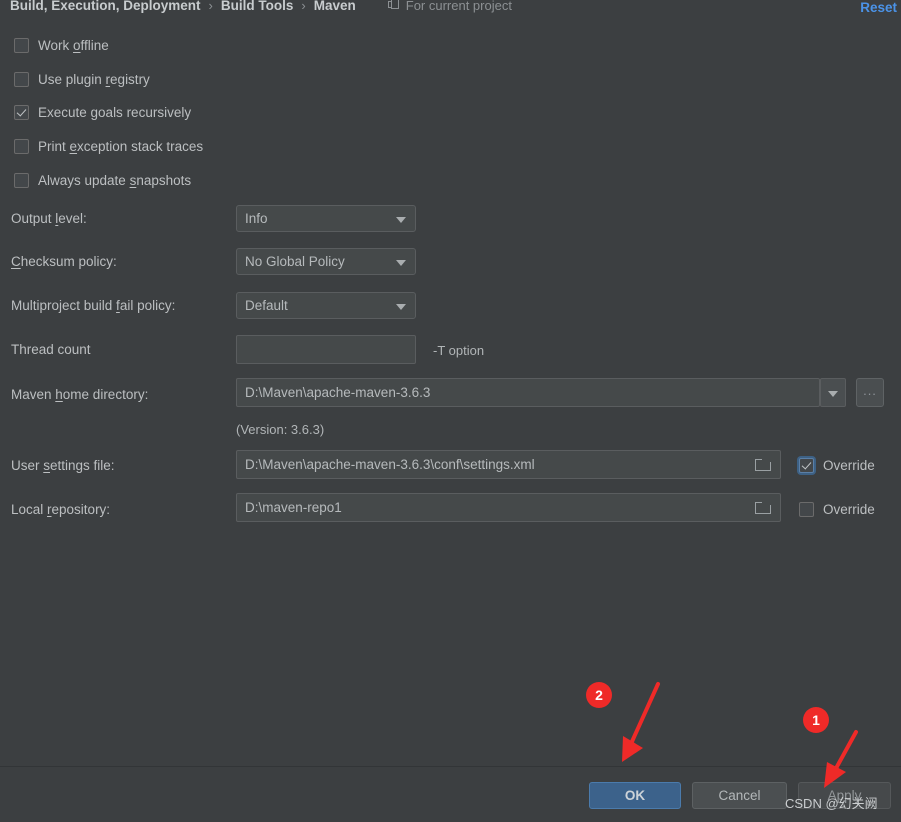 Image resolution: width=901 pixels, height=822 pixels. I want to click on annotation-badge-1: 1, so click(816, 720).